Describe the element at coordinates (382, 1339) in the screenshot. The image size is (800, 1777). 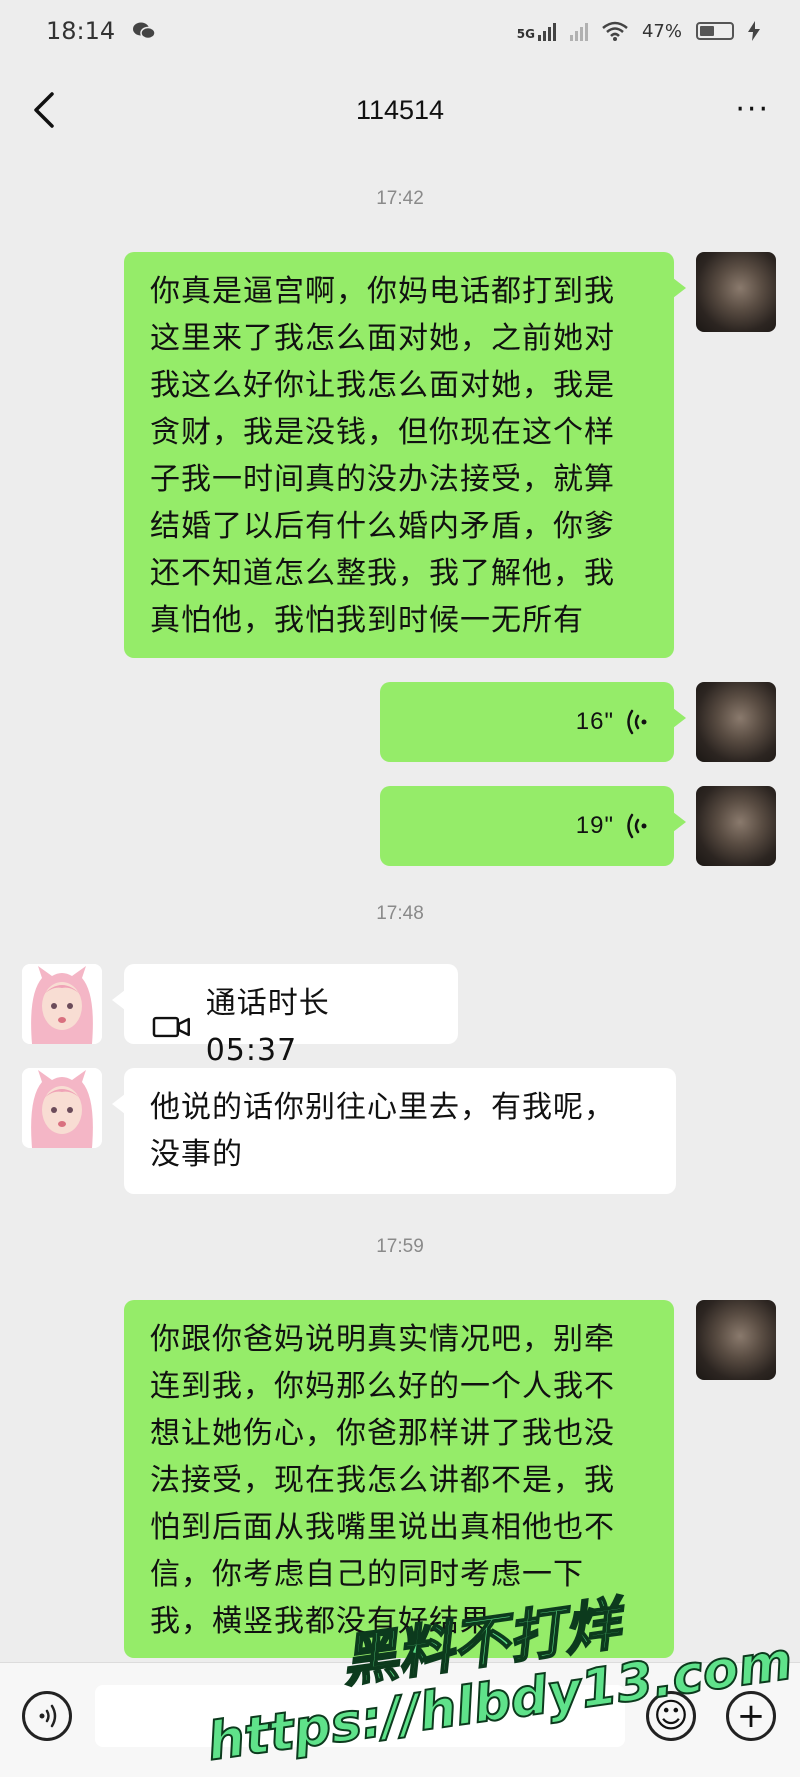
I see `message-line: 你跟你爸妈说明真实情况吧，别牵` at that location.